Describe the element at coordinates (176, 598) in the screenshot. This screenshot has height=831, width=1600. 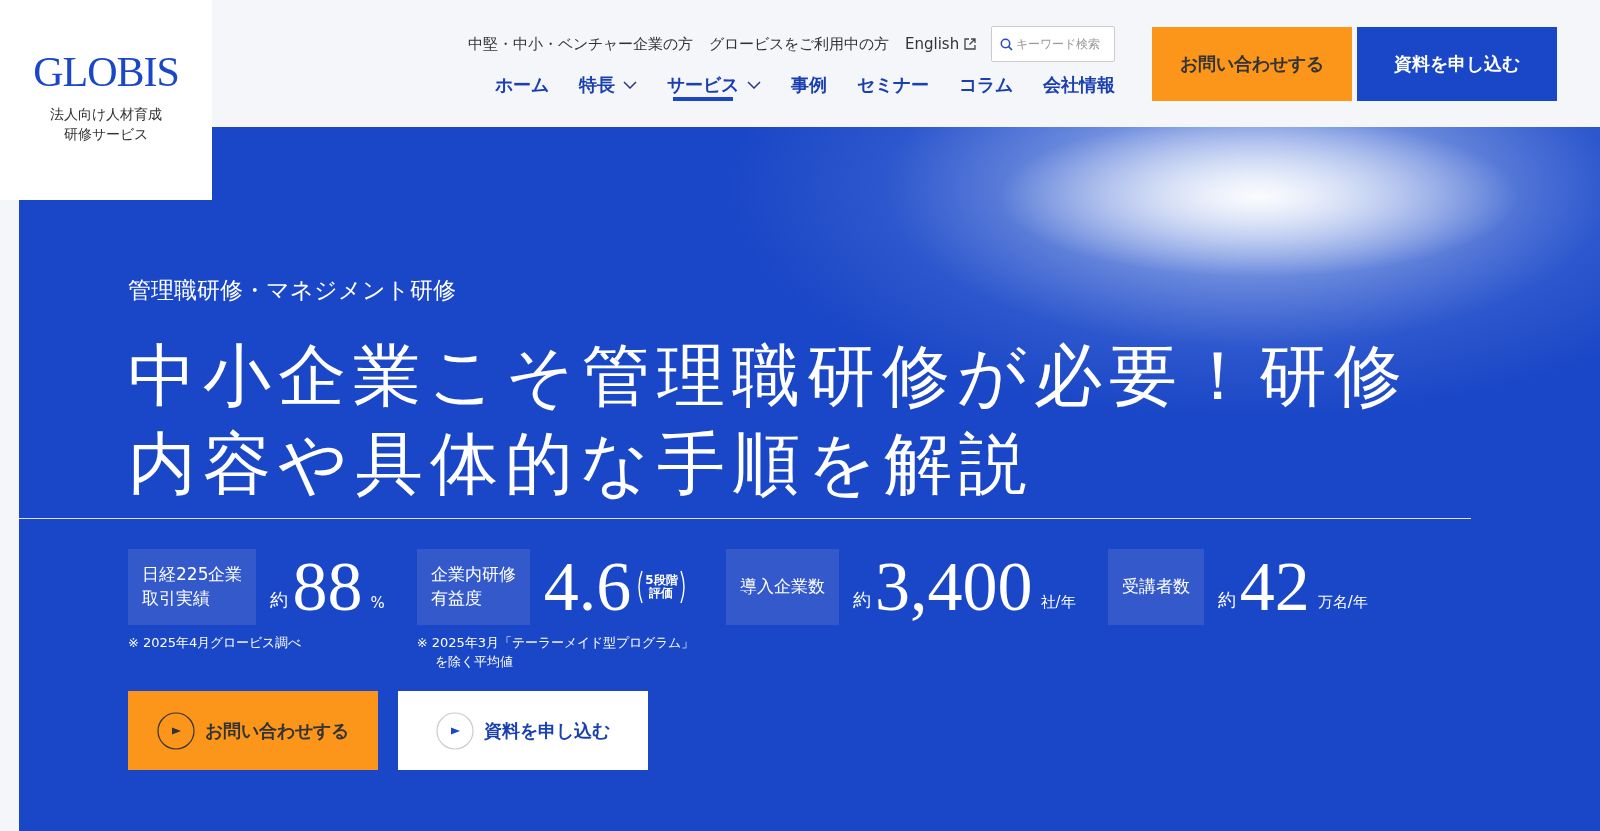
I see `stat-label: 取引実績` at that location.